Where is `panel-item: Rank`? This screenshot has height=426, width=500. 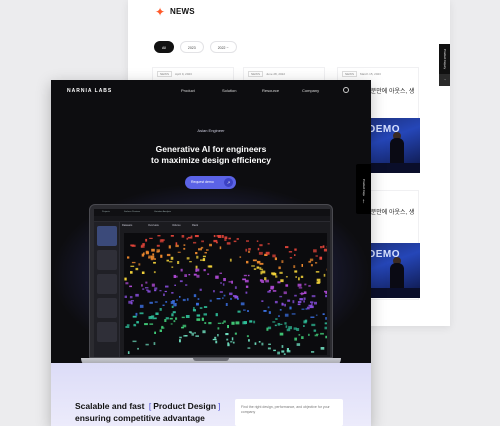 panel-item: Rank is located at coordinates (195, 225).